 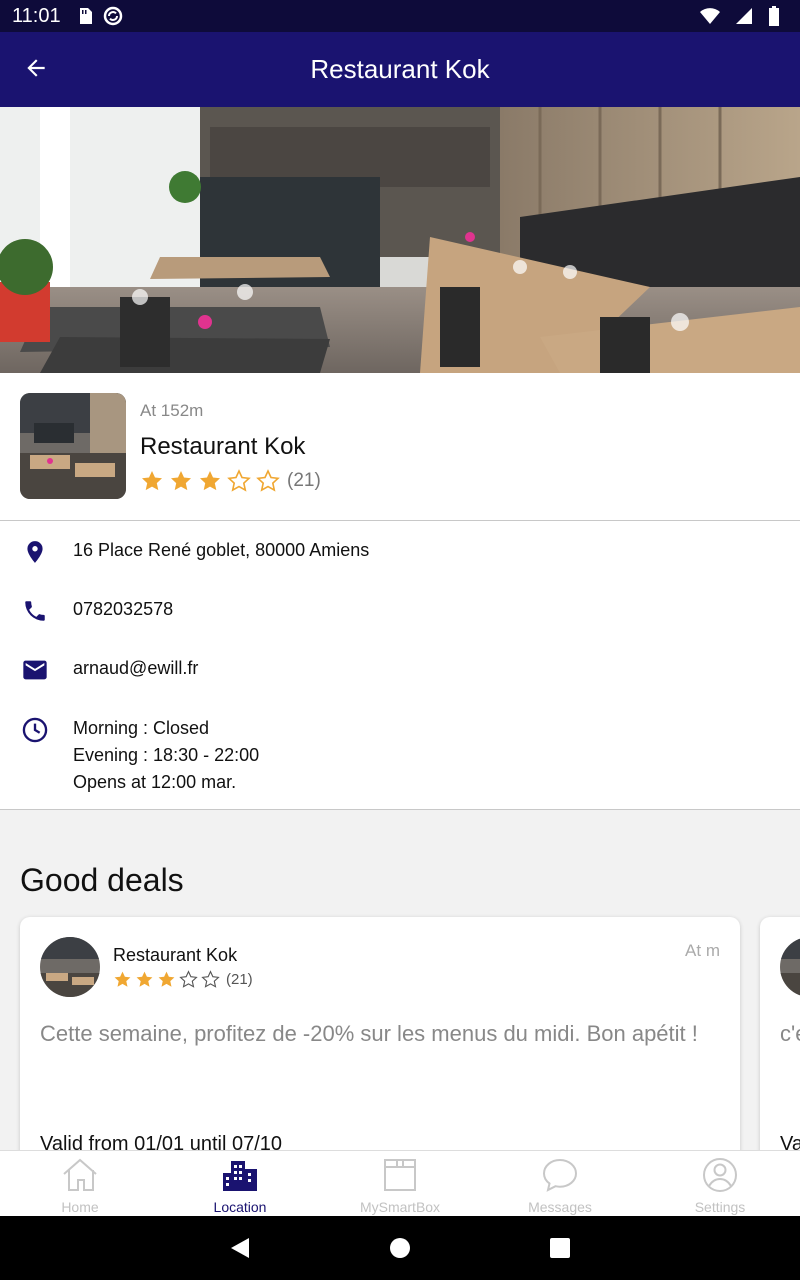 I want to click on nav-label: Messages, so click(x=560, y=1207).